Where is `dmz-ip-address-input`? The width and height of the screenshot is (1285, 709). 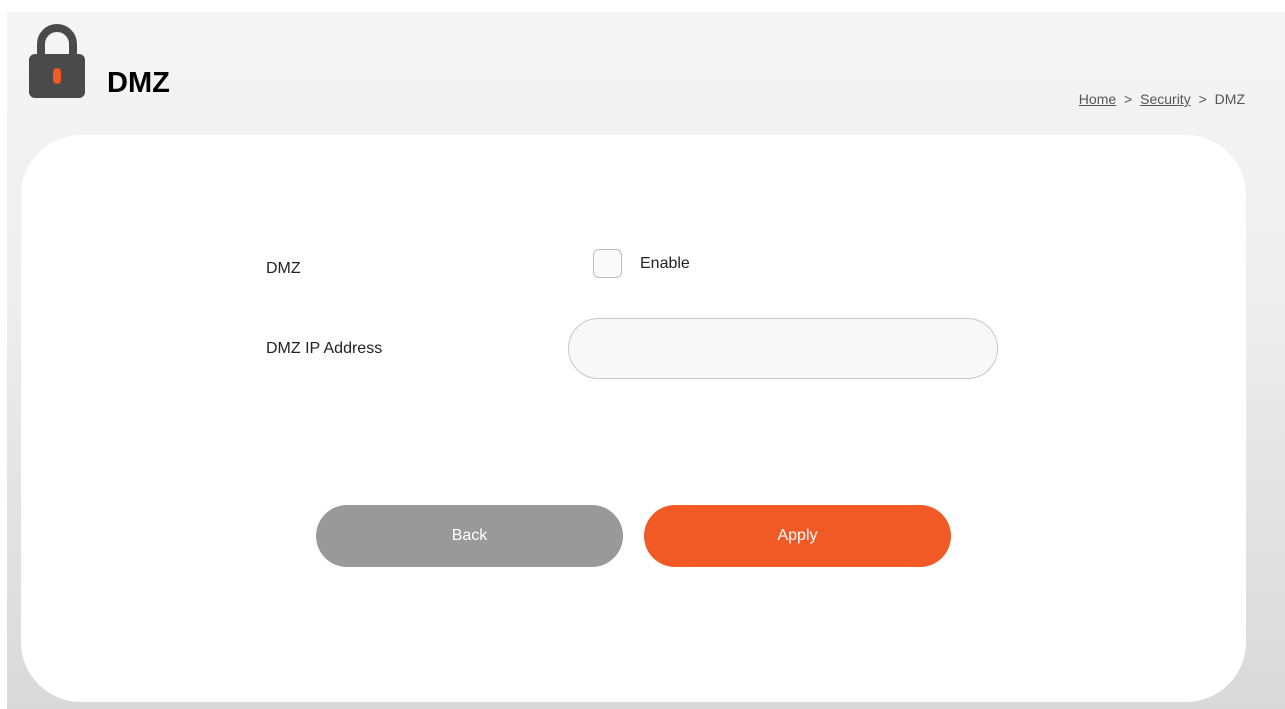
dmz-ip-address-input is located at coordinates (783, 348).